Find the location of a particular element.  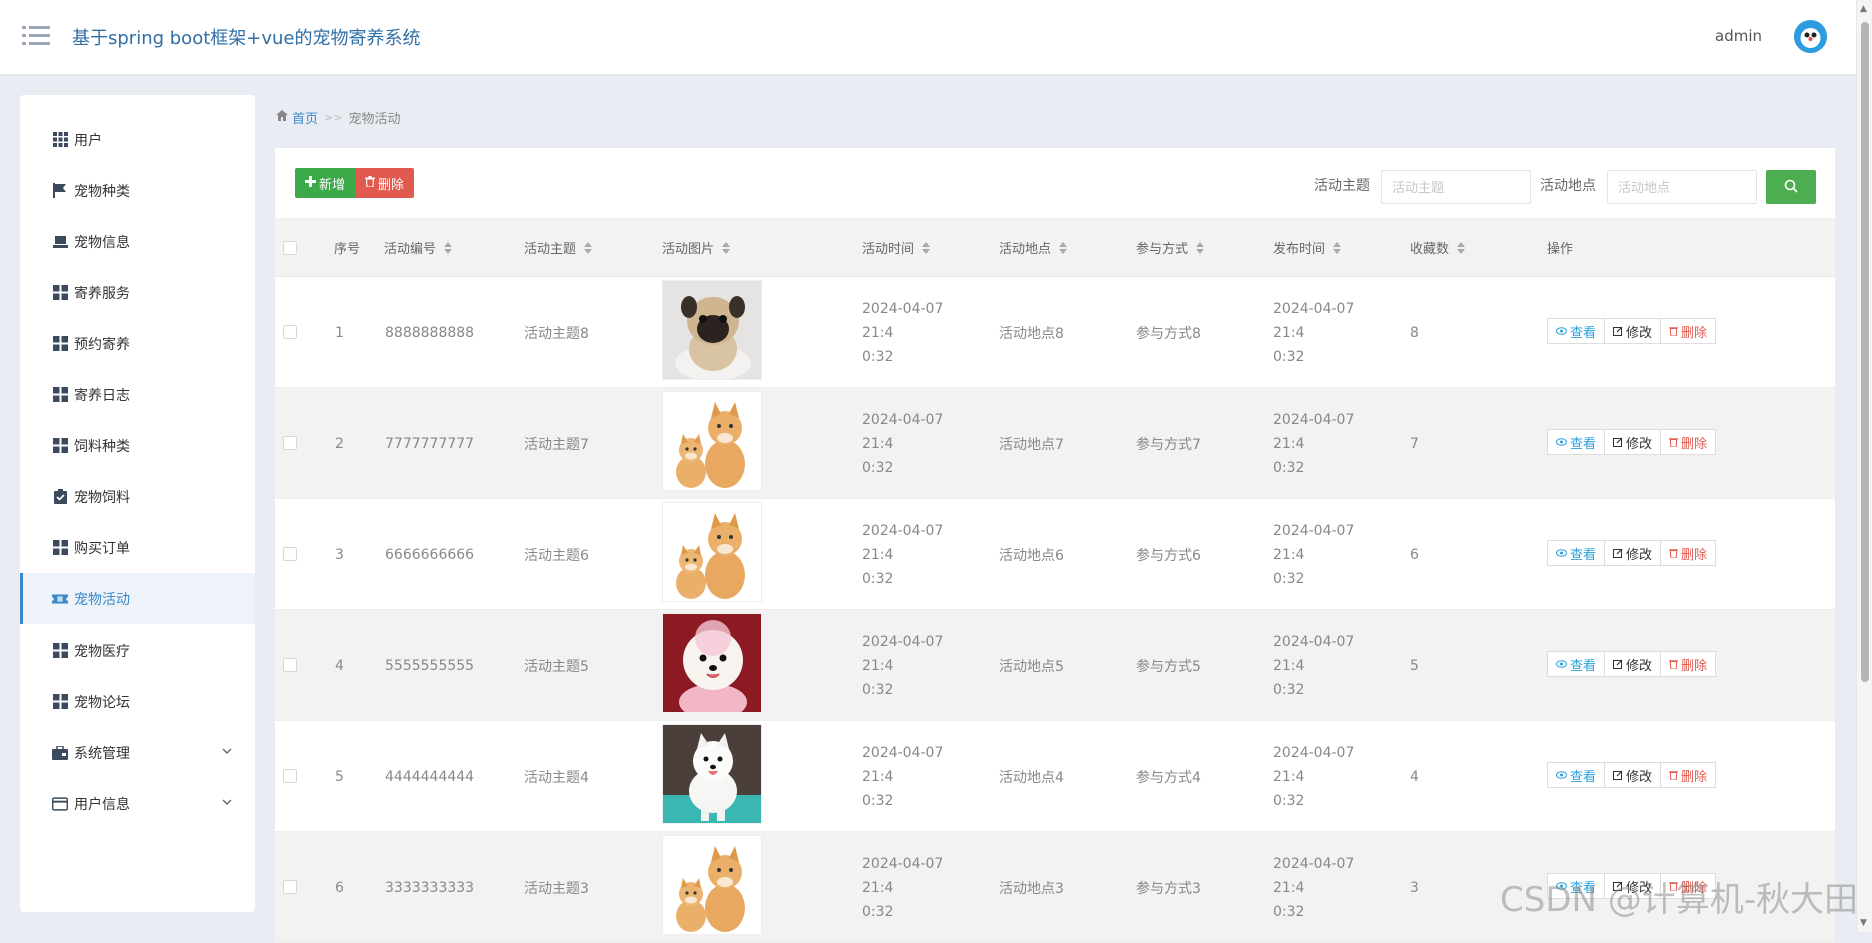

cell-favorites: 4 is located at coordinates (1414, 776).